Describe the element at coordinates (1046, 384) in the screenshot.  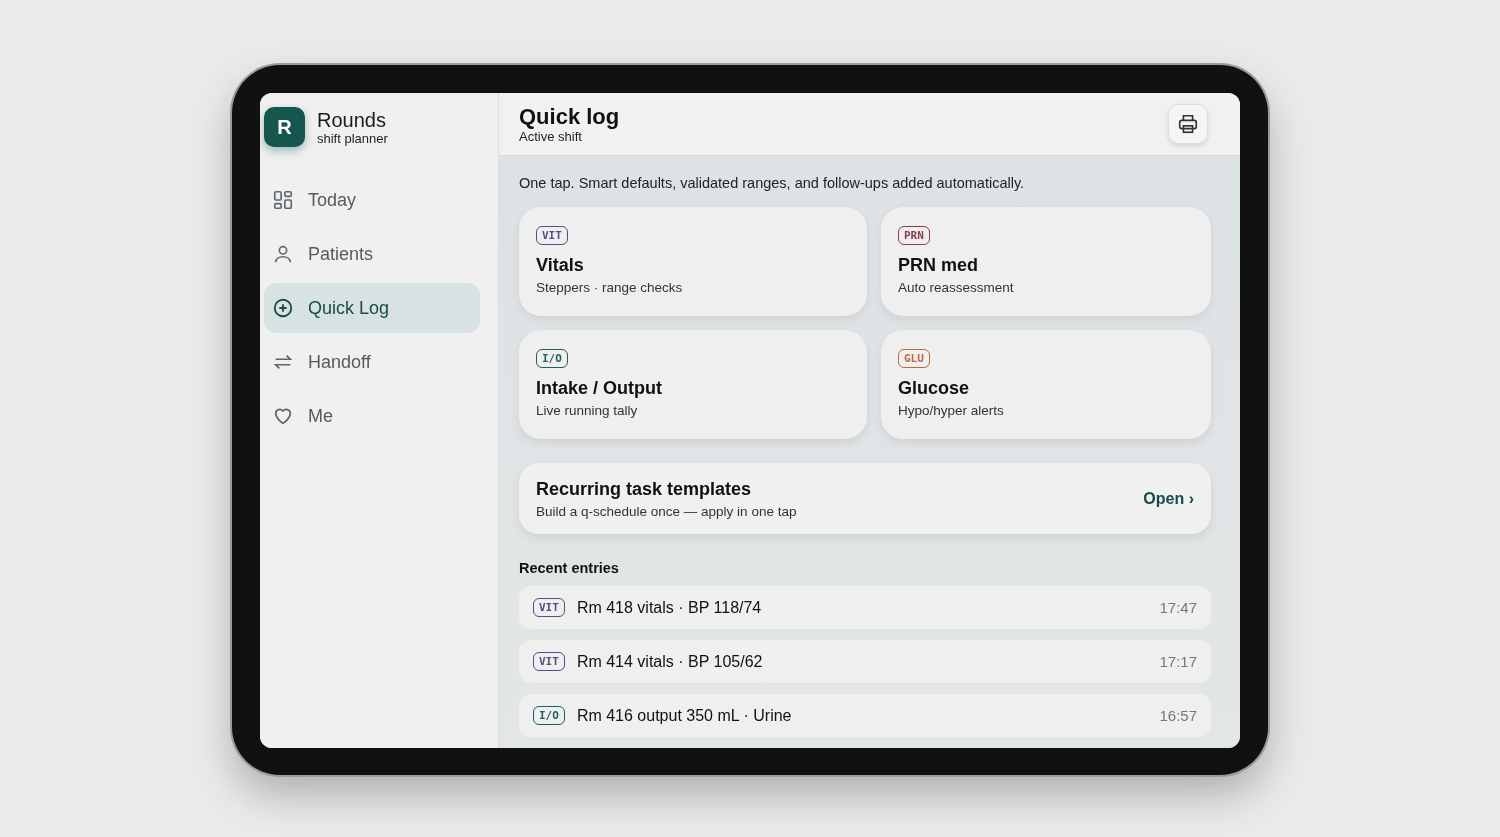
I see `log-card: GLU Glucose Hypo/hyper alerts` at that location.